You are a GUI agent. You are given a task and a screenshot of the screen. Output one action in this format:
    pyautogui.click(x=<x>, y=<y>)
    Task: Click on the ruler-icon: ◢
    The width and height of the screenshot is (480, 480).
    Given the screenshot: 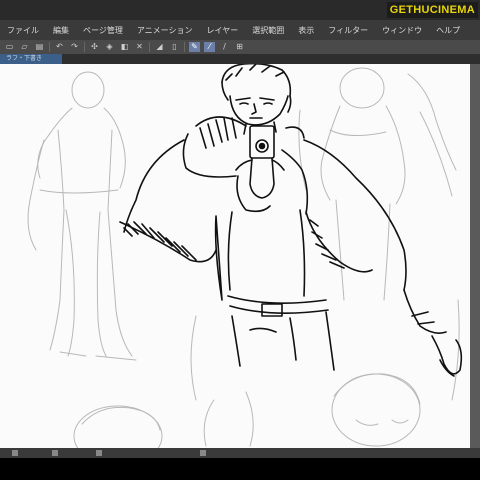 What is the action you would take?
    pyautogui.click(x=159, y=47)
    